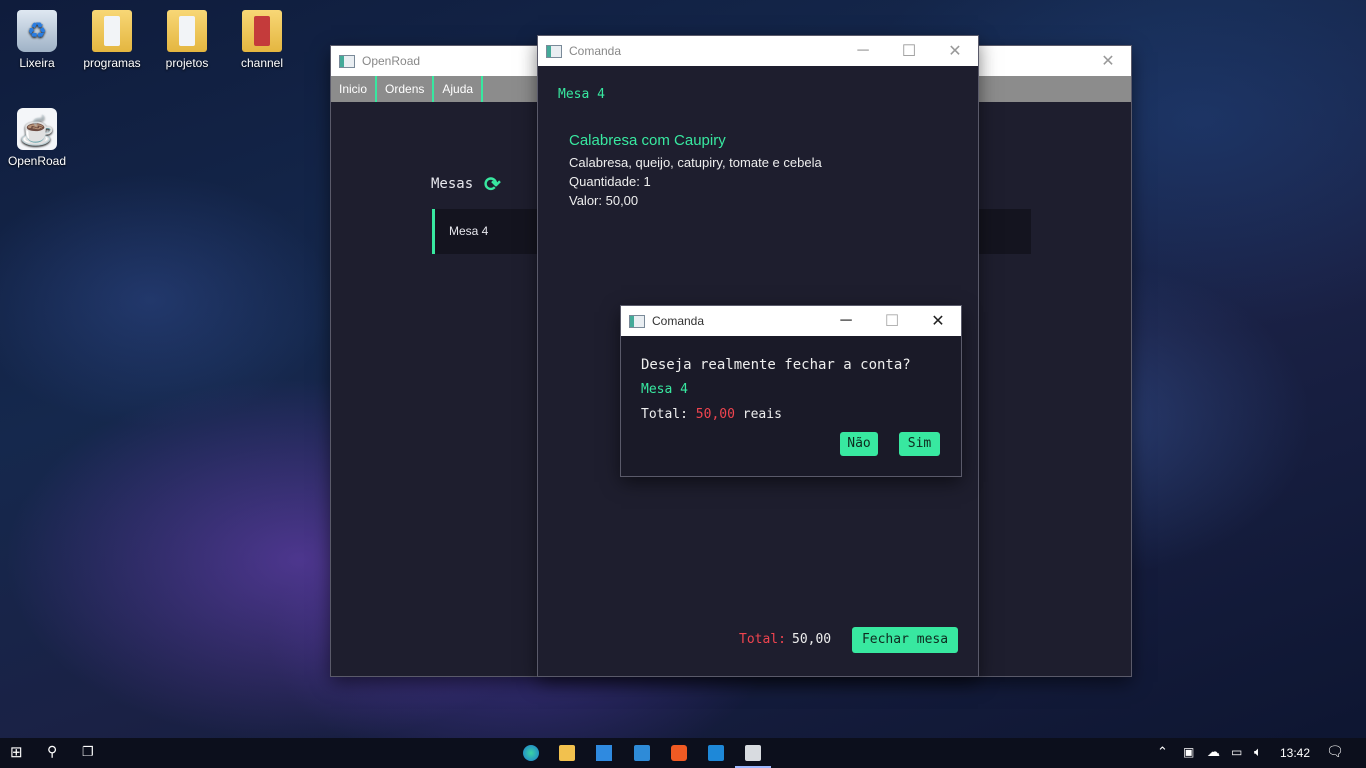 This screenshot has height=768, width=1366. What do you see at coordinates (262, 31) in the screenshot?
I see `folder-shortcut-icon` at bounding box center [262, 31].